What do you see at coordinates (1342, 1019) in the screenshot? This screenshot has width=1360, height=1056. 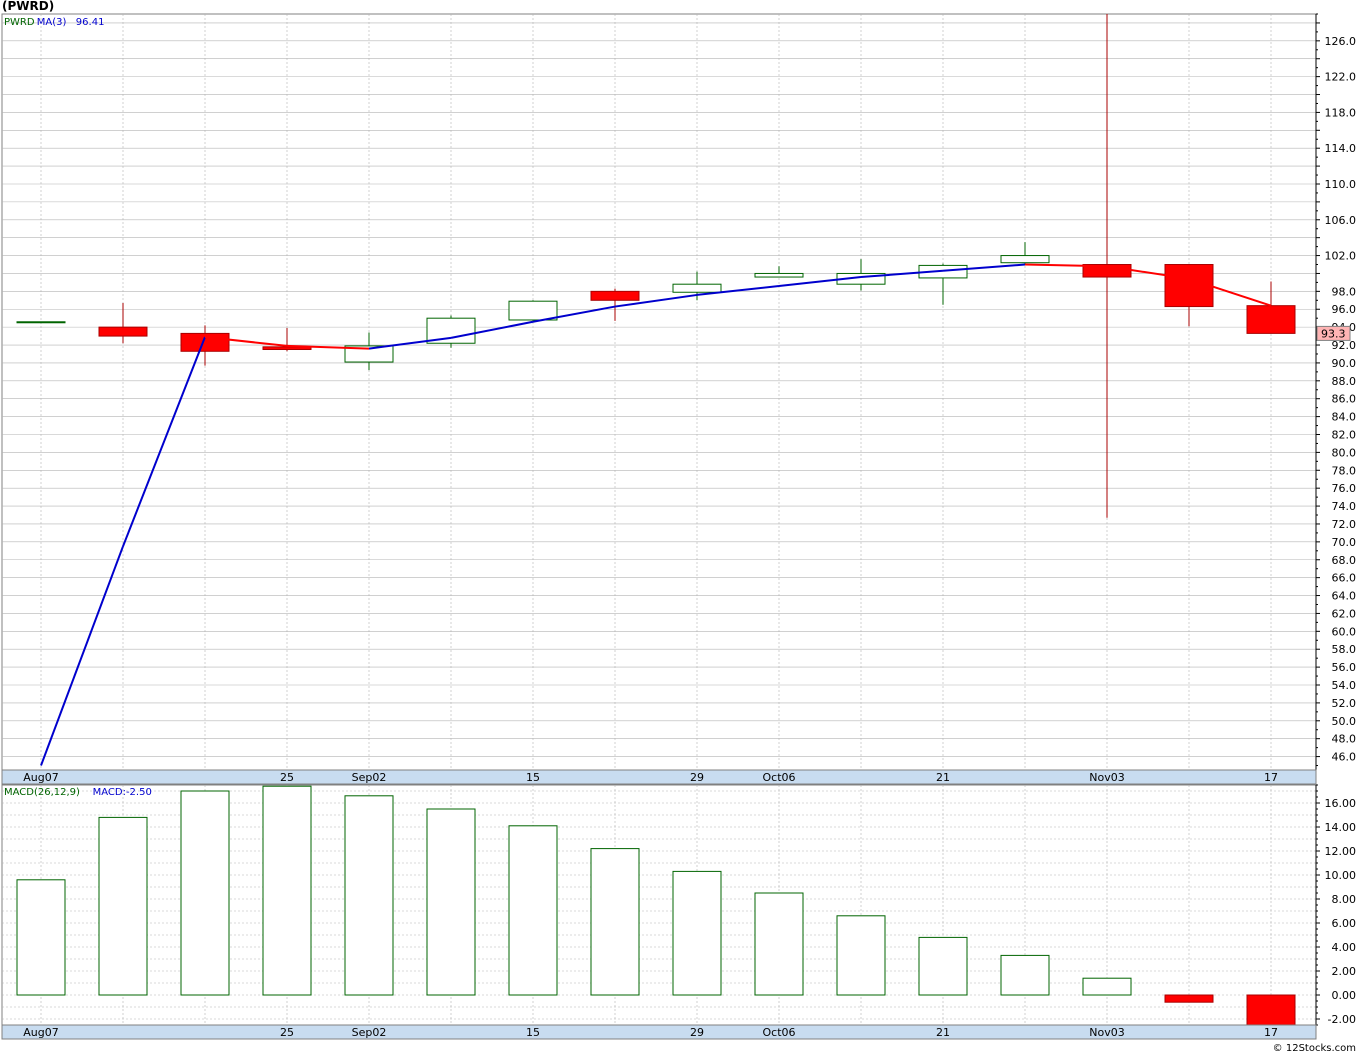 I see `macd-tick-label: -2.00` at bounding box center [1342, 1019].